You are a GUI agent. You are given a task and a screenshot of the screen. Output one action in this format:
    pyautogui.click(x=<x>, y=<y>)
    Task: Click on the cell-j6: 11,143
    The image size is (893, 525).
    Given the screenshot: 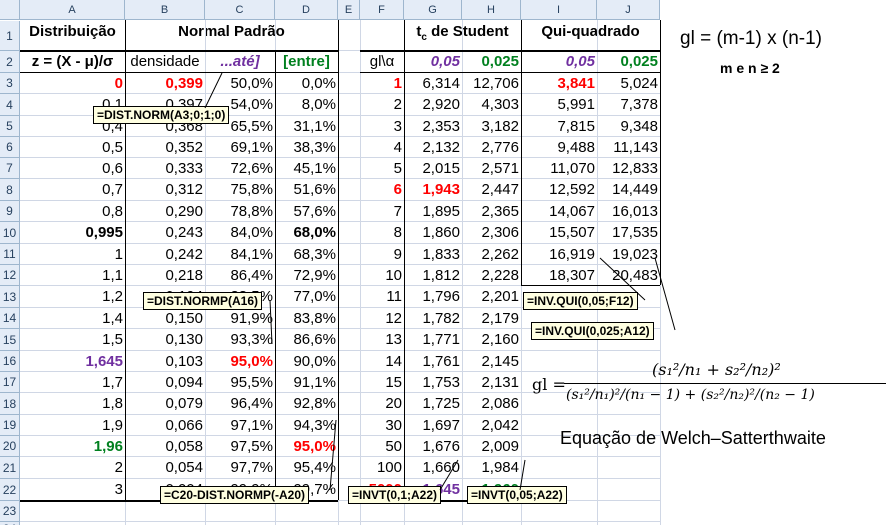 What is the action you would take?
    pyautogui.click(x=628, y=147)
    